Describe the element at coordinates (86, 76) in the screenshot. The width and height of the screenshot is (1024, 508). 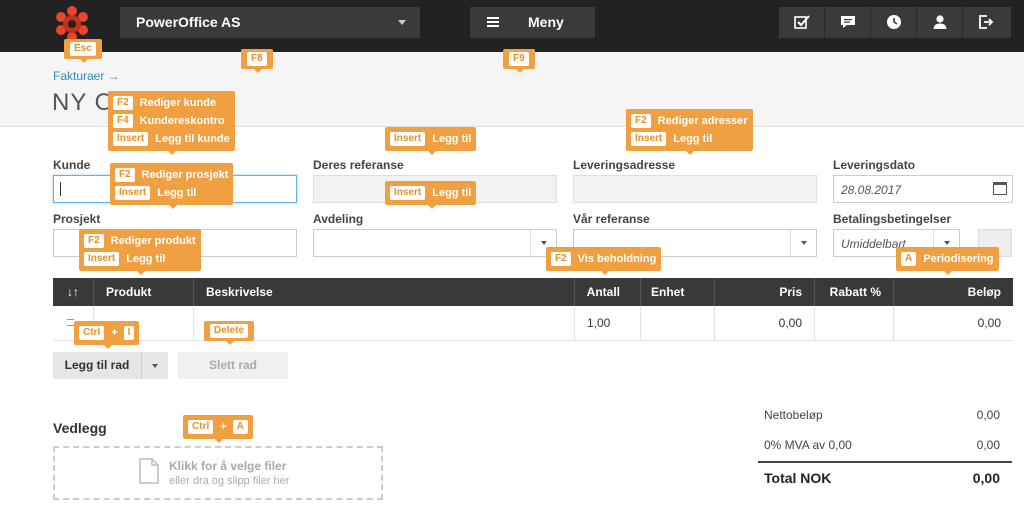
I see `breadcrumb: Fakturaer →` at that location.